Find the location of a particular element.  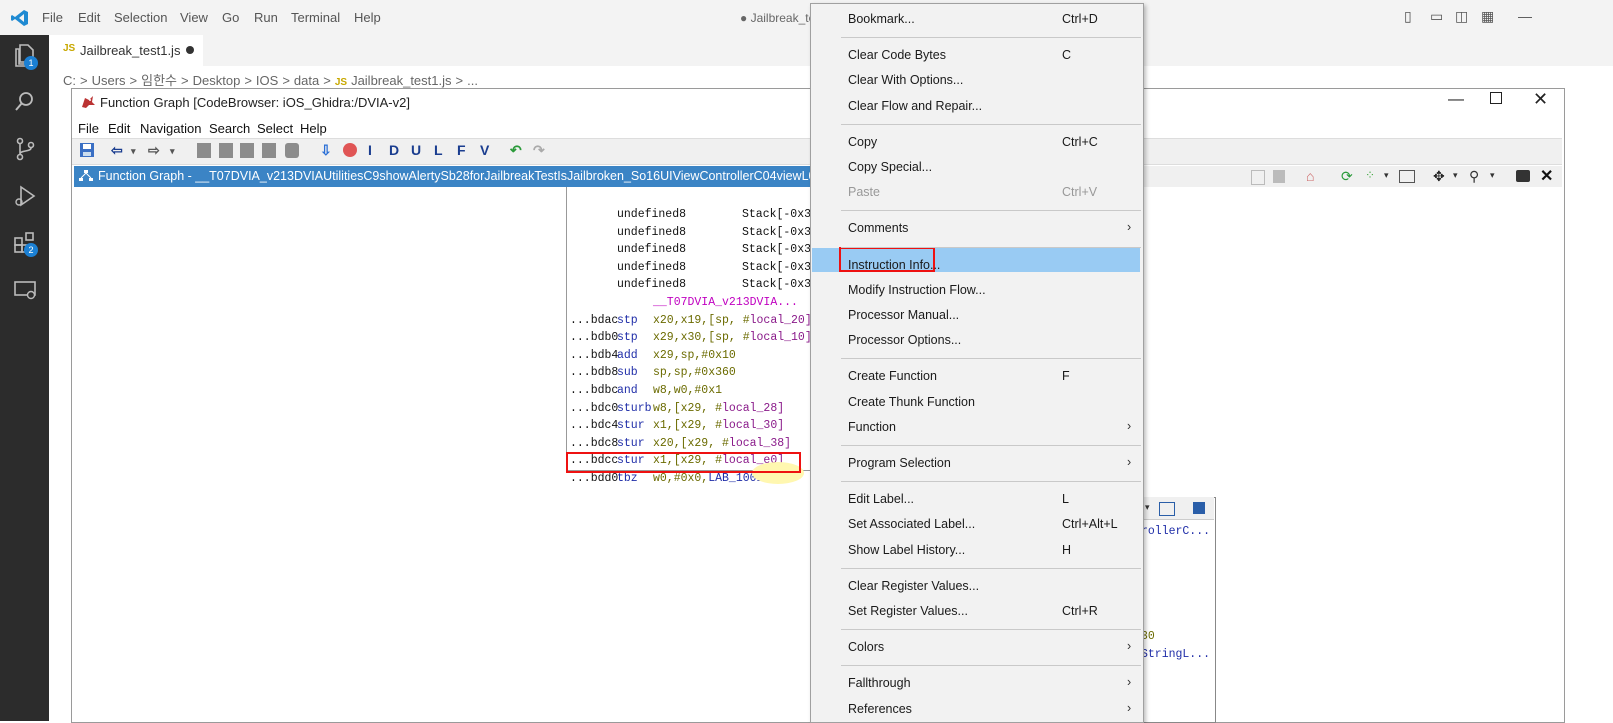

menu-item-create-thunk-function: Create Thunk Function is located at coordinates (977, 402).